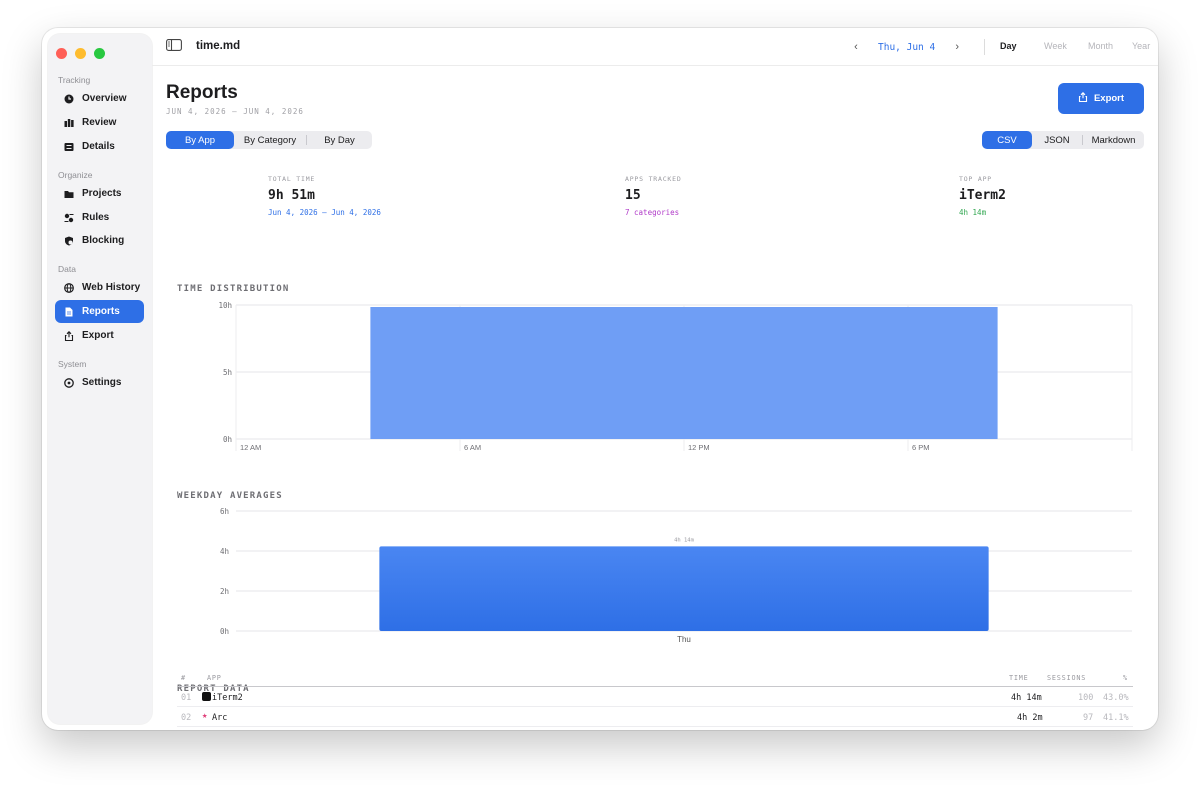 Image resolution: width=1200 pixels, height=785 pixels. Describe the element at coordinates (225, 305) in the screenshot. I see `y-tick-label: 10h` at that location.